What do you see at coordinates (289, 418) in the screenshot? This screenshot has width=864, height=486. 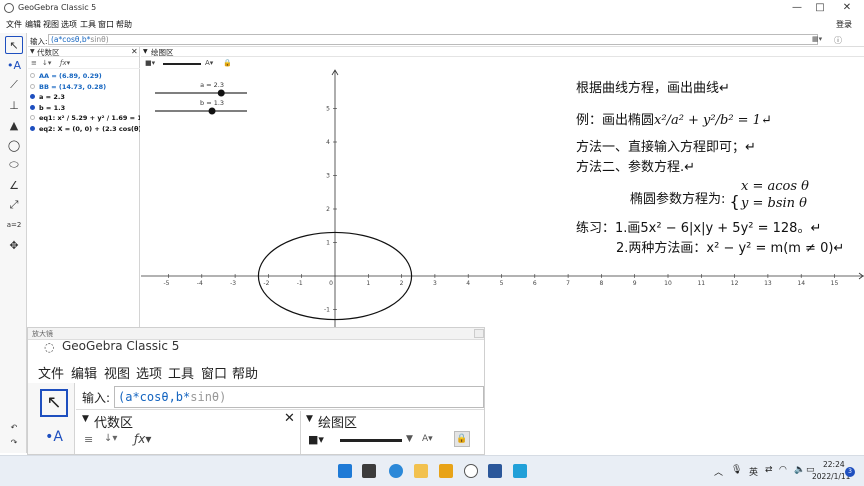 I see `zoom-algebra-close-icon: ✕` at bounding box center [289, 418].